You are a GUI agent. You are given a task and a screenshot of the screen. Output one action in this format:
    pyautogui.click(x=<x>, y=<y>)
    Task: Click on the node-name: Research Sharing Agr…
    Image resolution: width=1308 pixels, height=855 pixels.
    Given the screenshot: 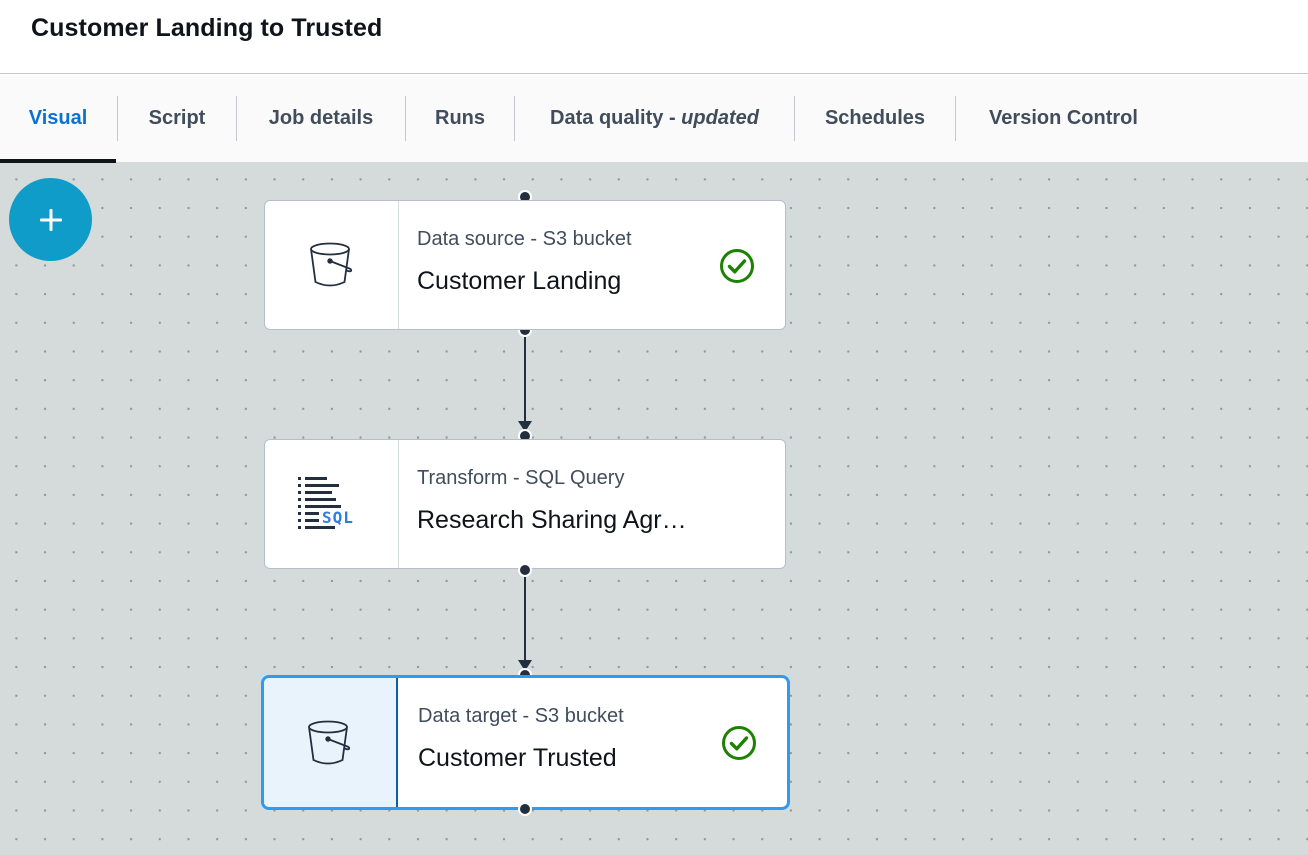 What is the action you would take?
    pyautogui.click(x=552, y=520)
    